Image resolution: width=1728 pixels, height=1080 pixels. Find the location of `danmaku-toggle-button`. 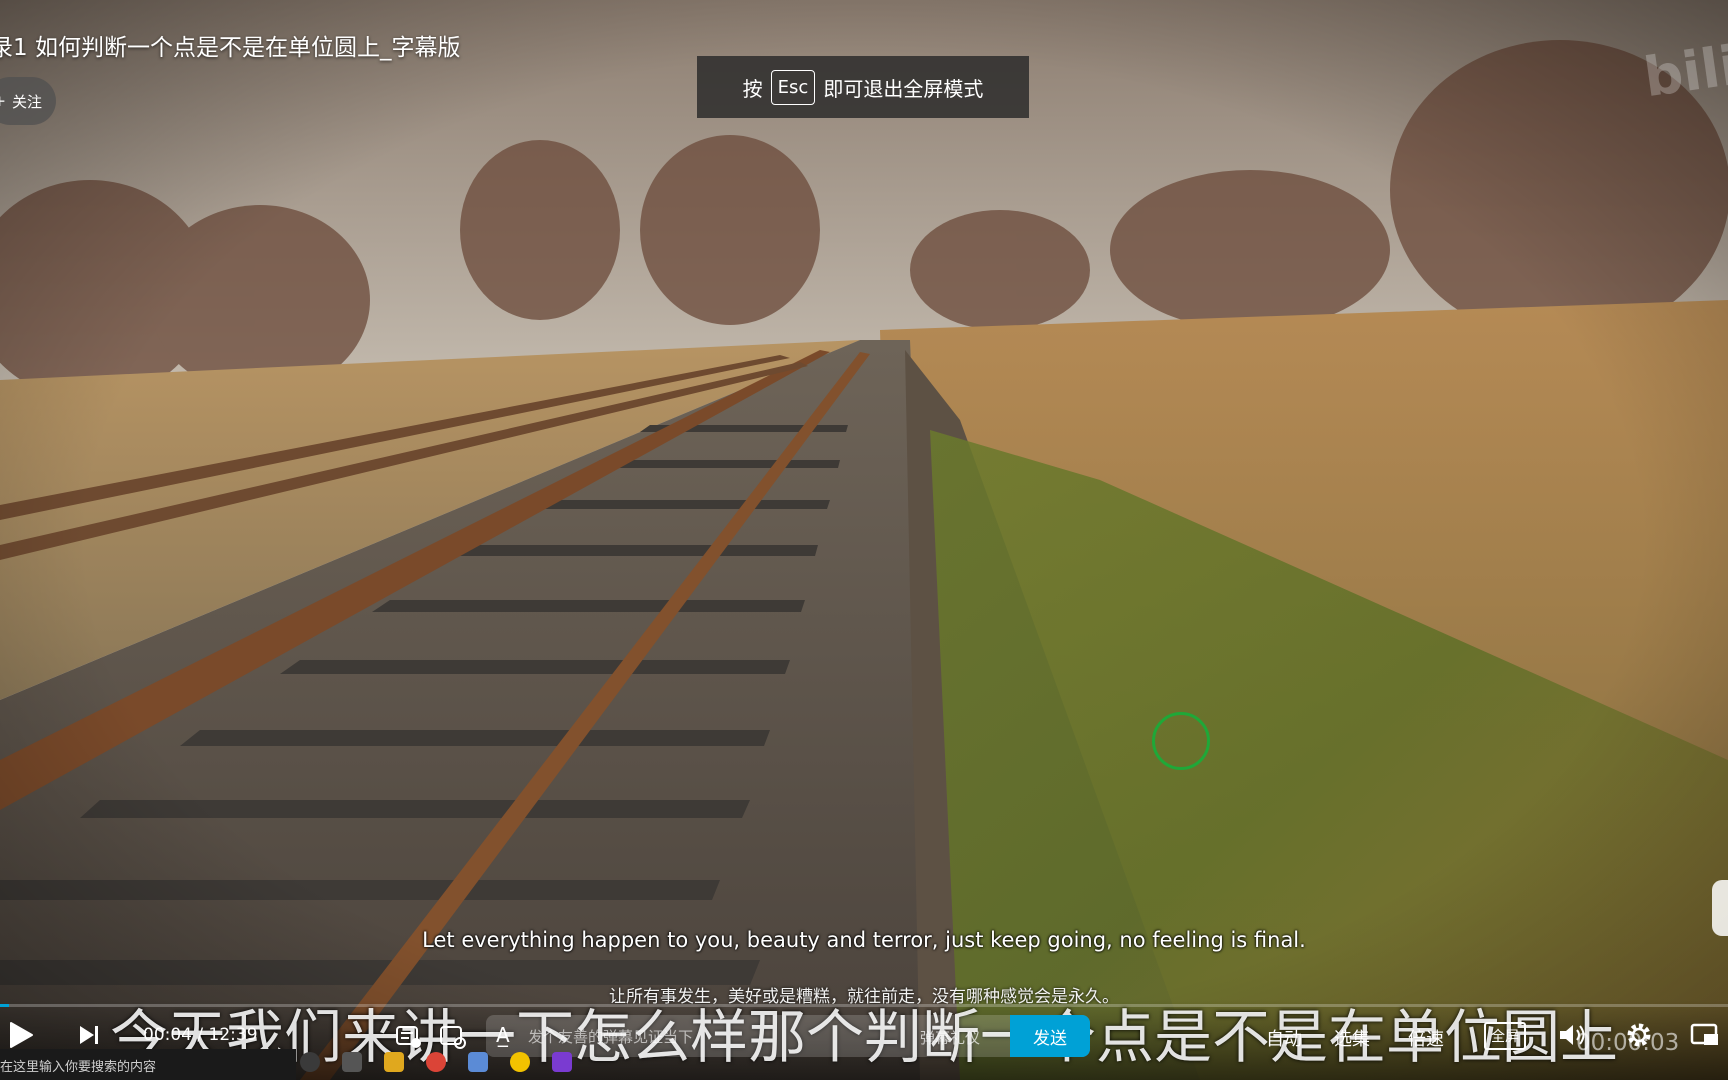

danmaku-toggle-button is located at coordinates (409, 1037).